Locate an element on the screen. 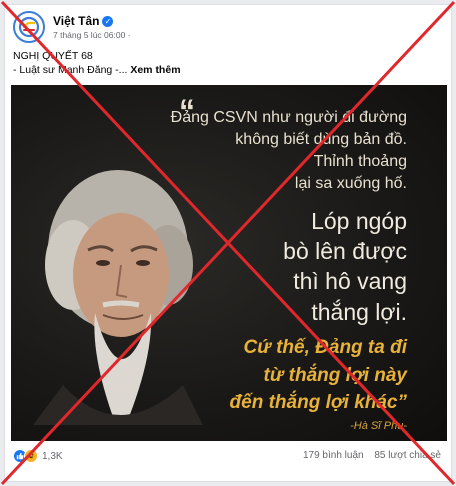 The width and height of the screenshot is (456, 486). quote-line: thì hô vang is located at coordinates (350, 281).